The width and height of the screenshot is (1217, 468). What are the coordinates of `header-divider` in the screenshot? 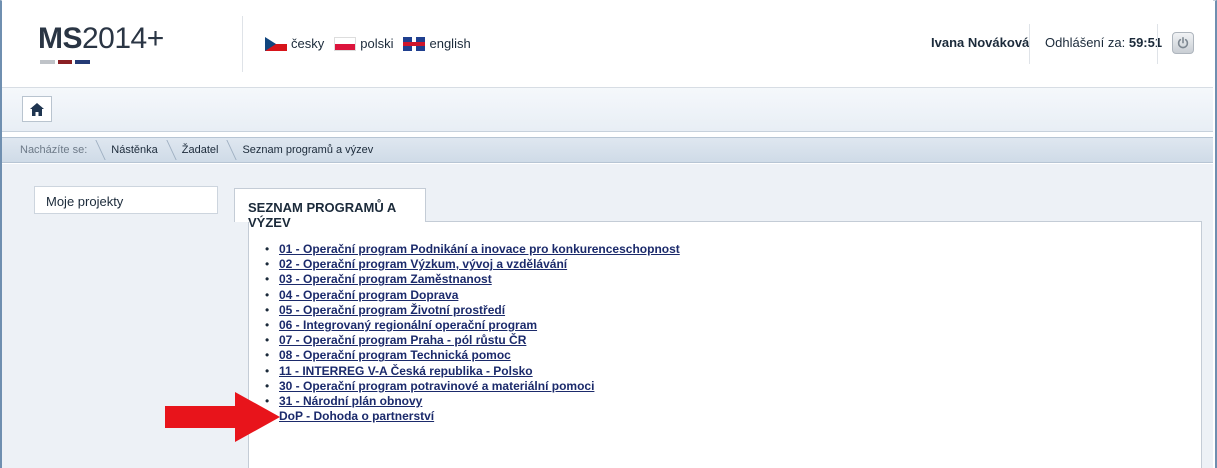 It's located at (242, 44).